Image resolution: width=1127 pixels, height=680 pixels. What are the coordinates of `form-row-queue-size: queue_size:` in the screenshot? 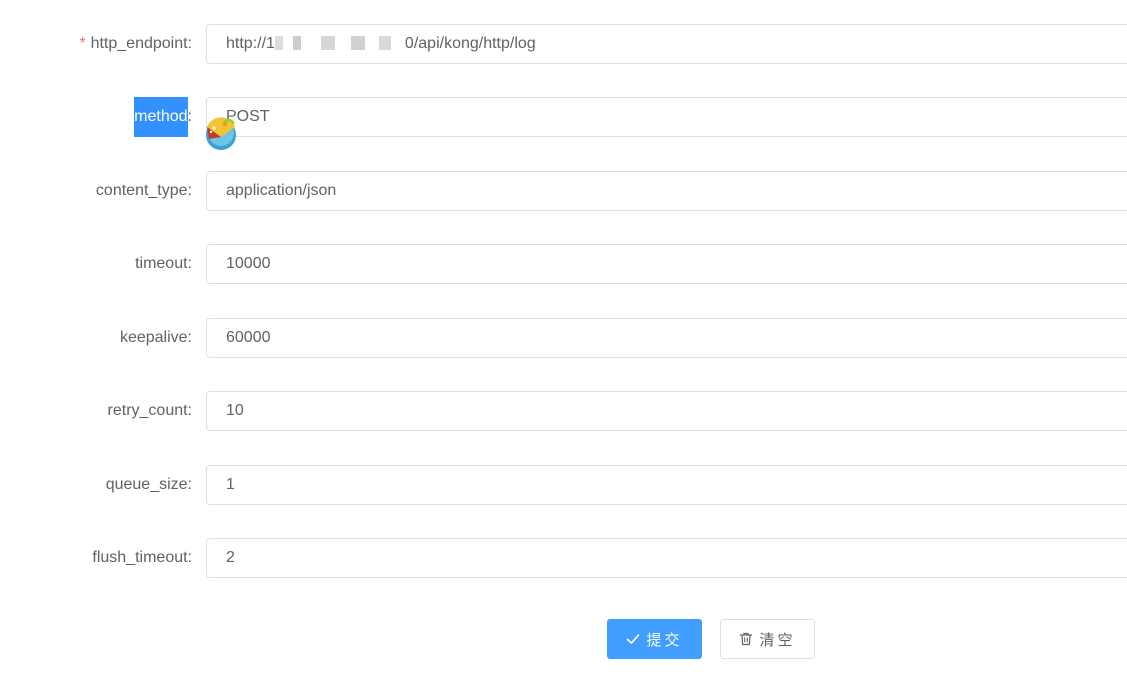 It's located at (563, 485).